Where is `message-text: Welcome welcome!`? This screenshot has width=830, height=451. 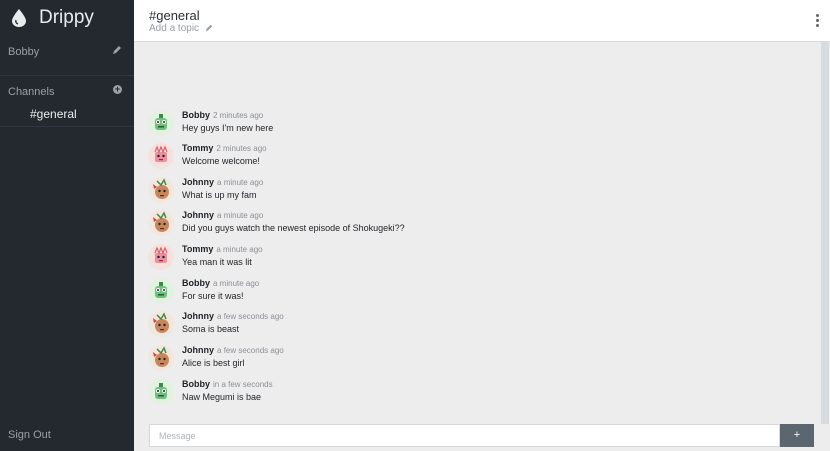
message-text: Welcome welcome! is located at coordinates (221, 161).